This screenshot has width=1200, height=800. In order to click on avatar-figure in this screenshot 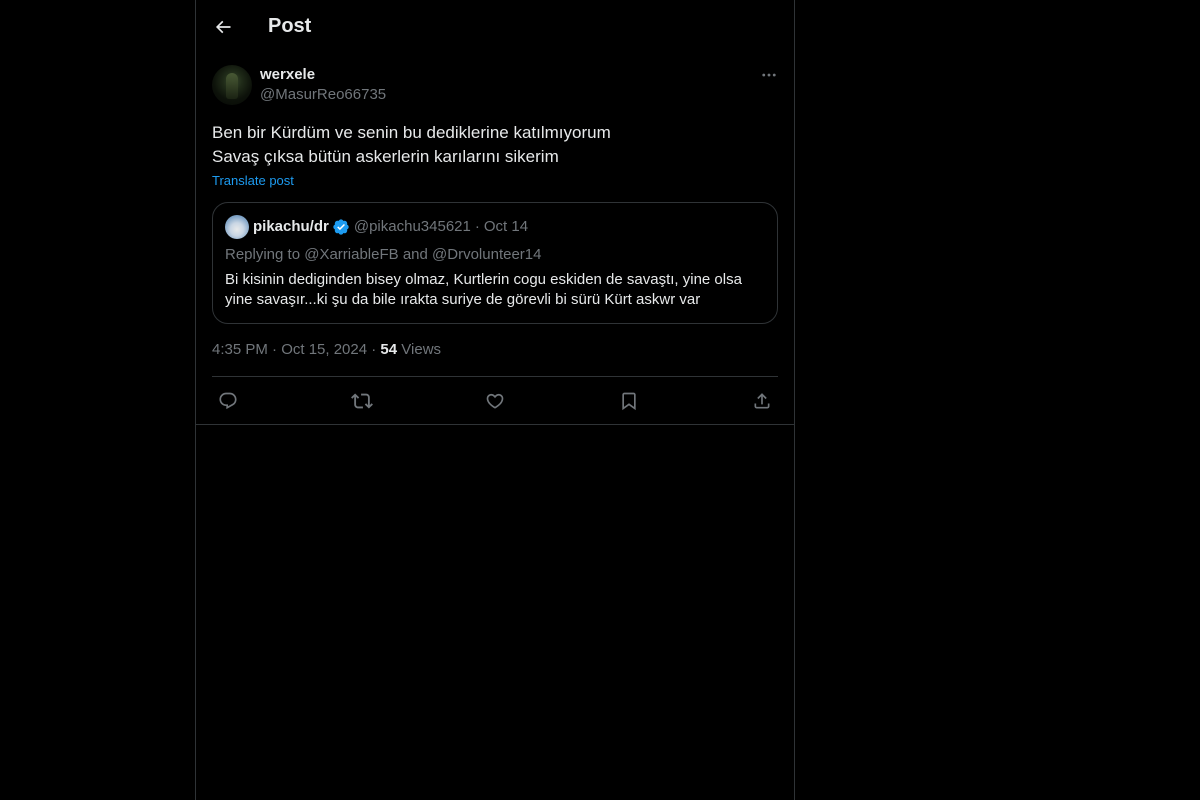, I will do `click(232, 86)`.